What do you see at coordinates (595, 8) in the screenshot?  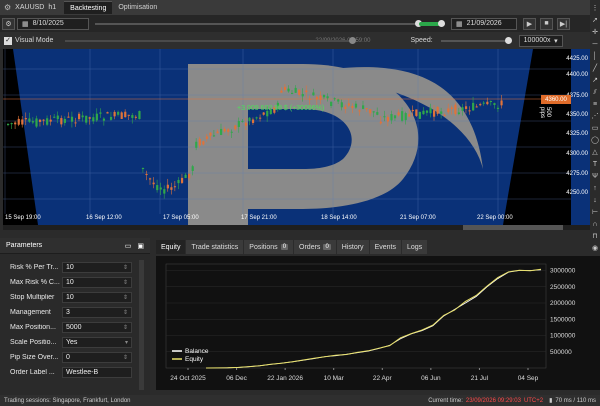 I see `menu-icon: ⋮` at bounding box center [595, 8].